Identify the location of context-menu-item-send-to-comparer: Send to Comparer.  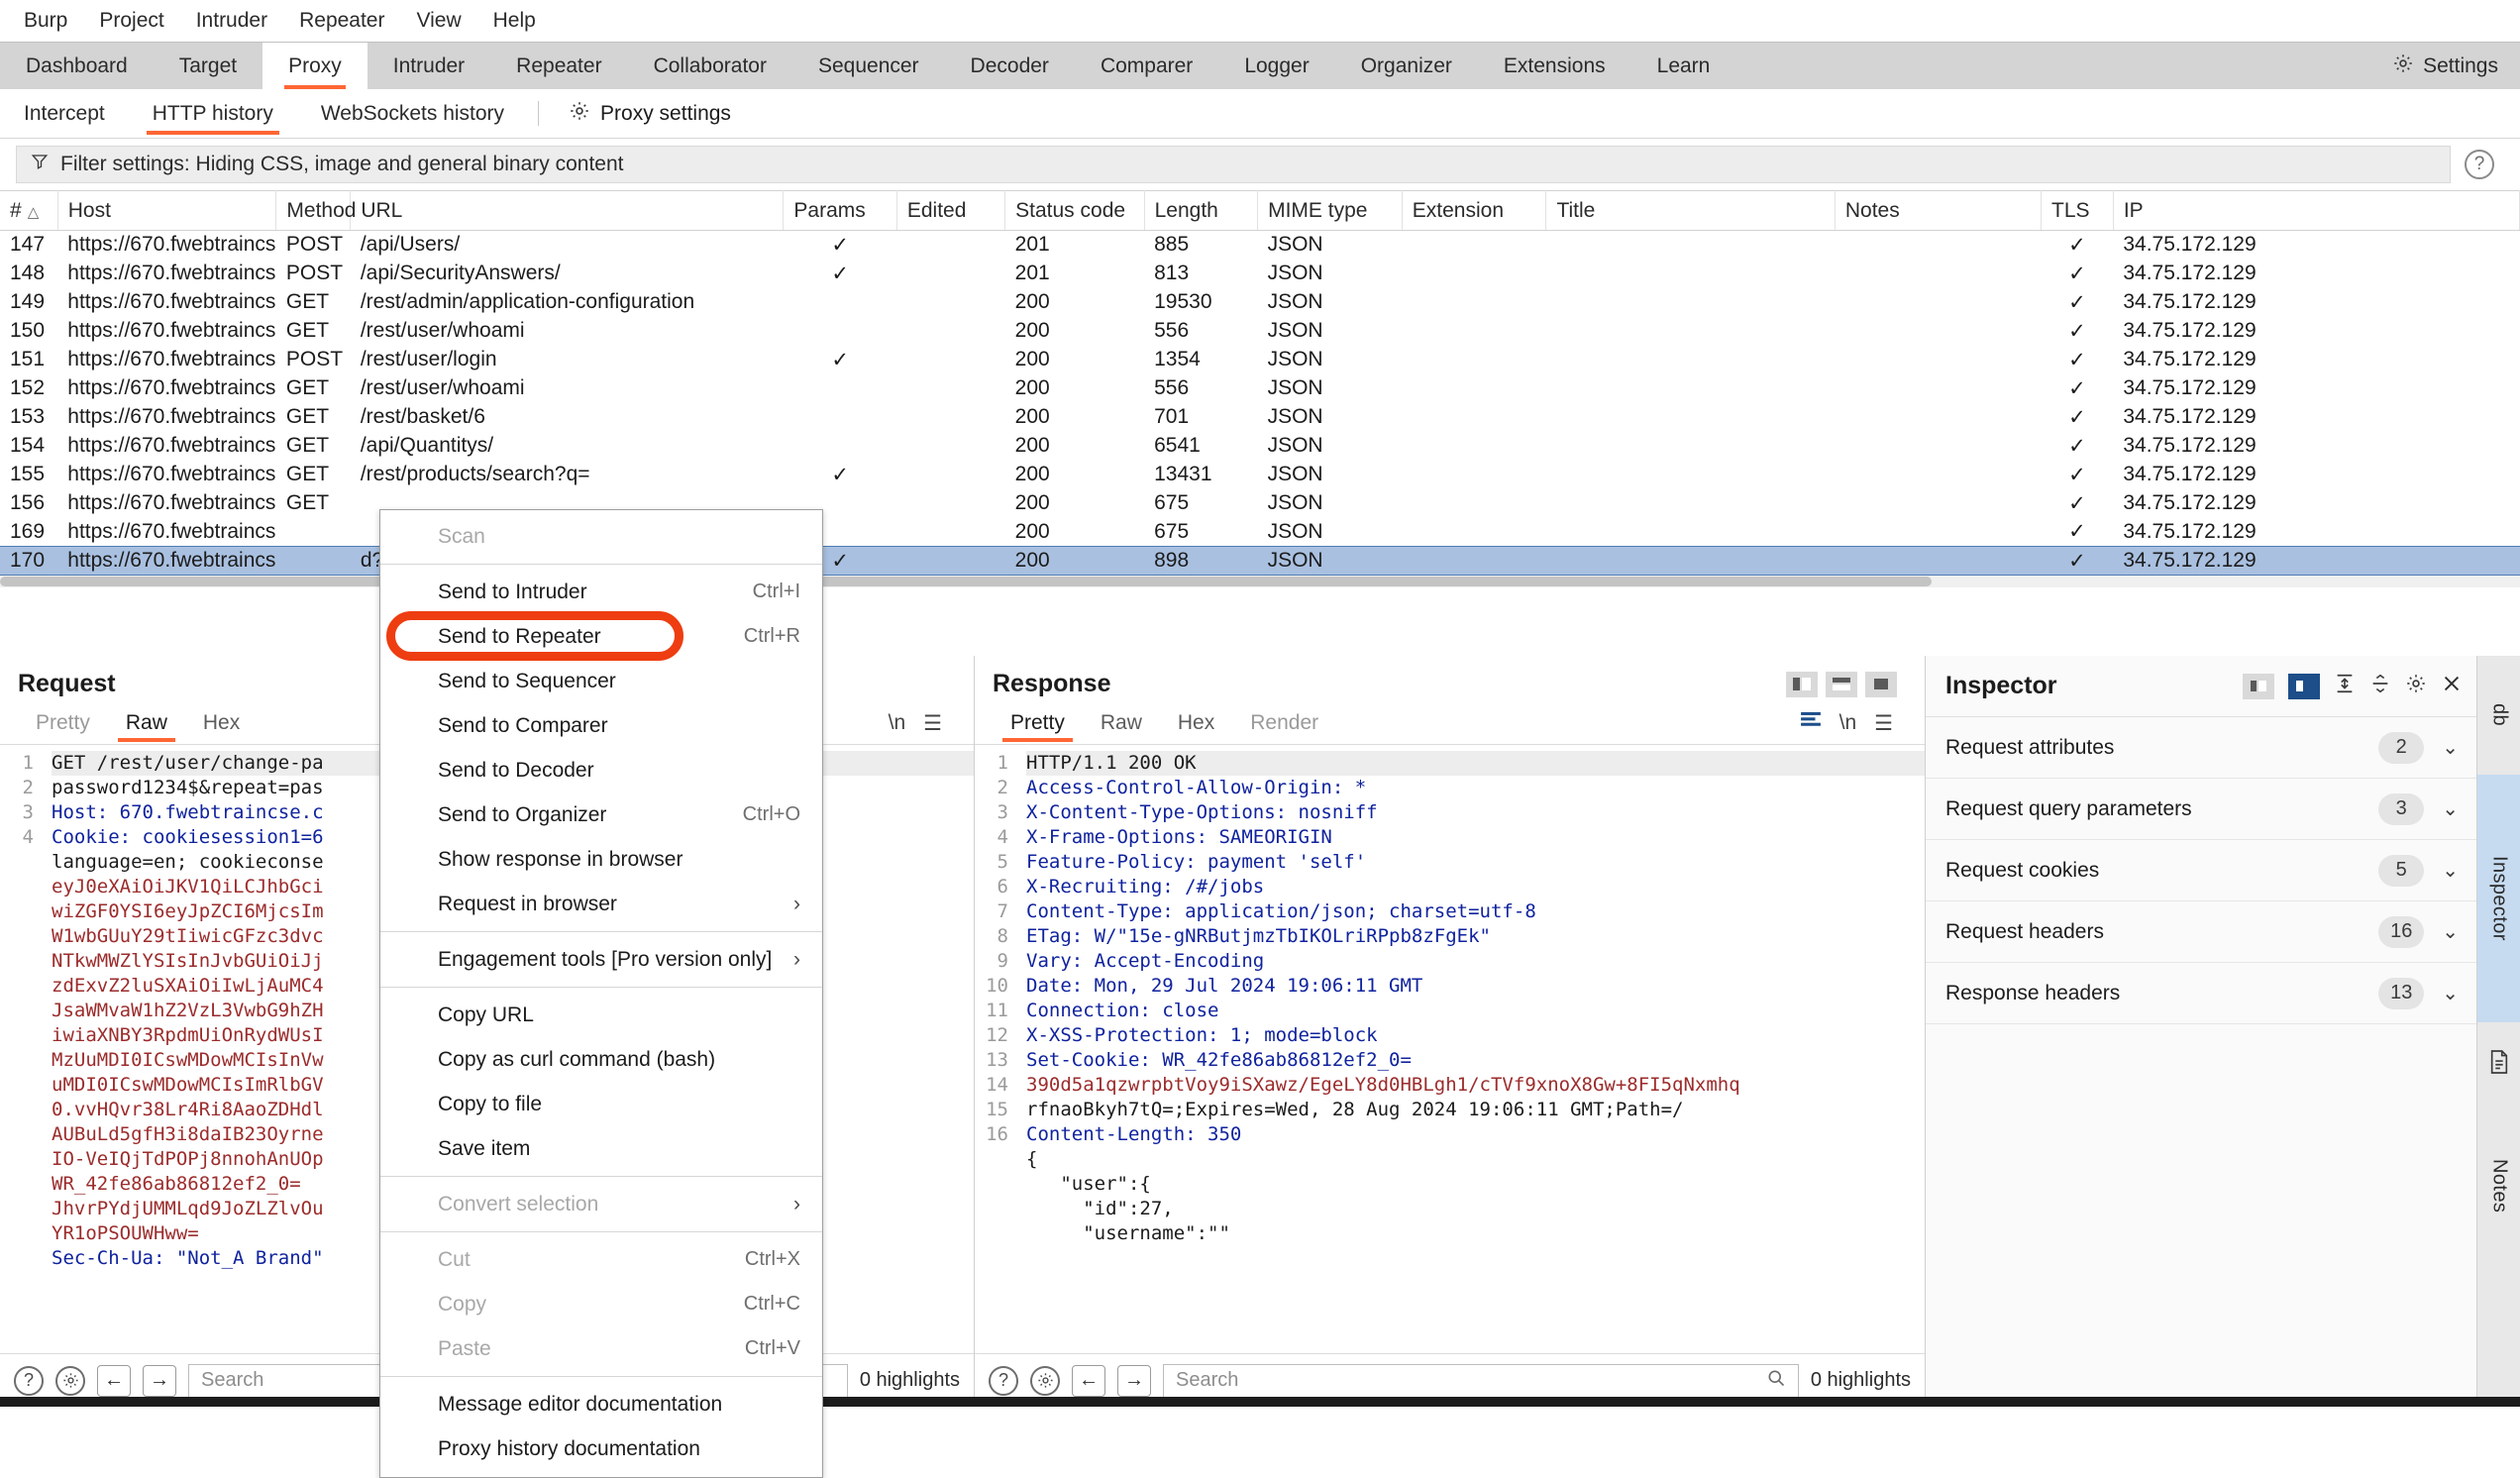
(601, 725).